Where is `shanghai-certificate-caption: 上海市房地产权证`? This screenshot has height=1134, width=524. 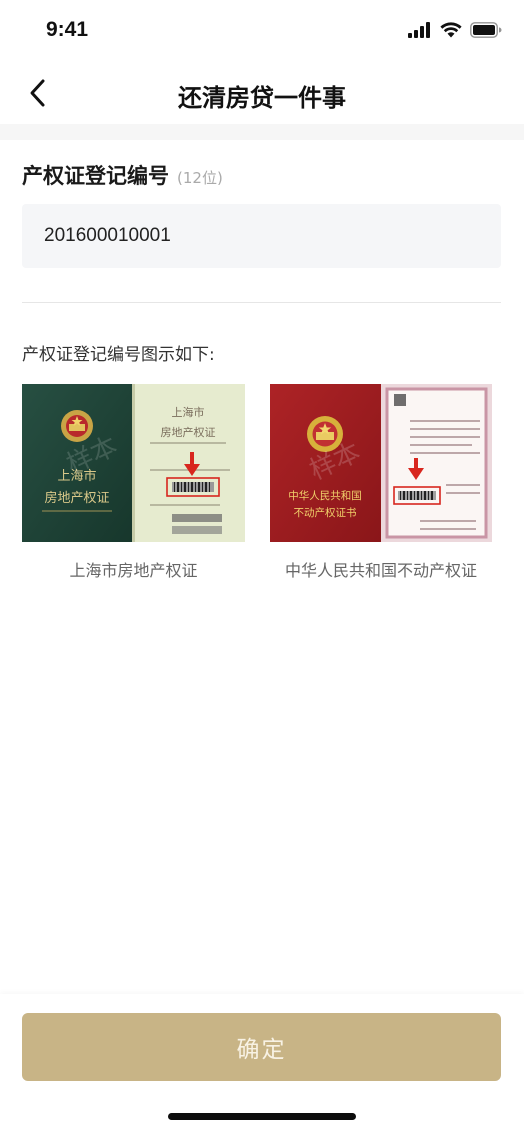
shanghai-certificate-caption: 上海市房地产权证 is located at coordinates (133, 570).